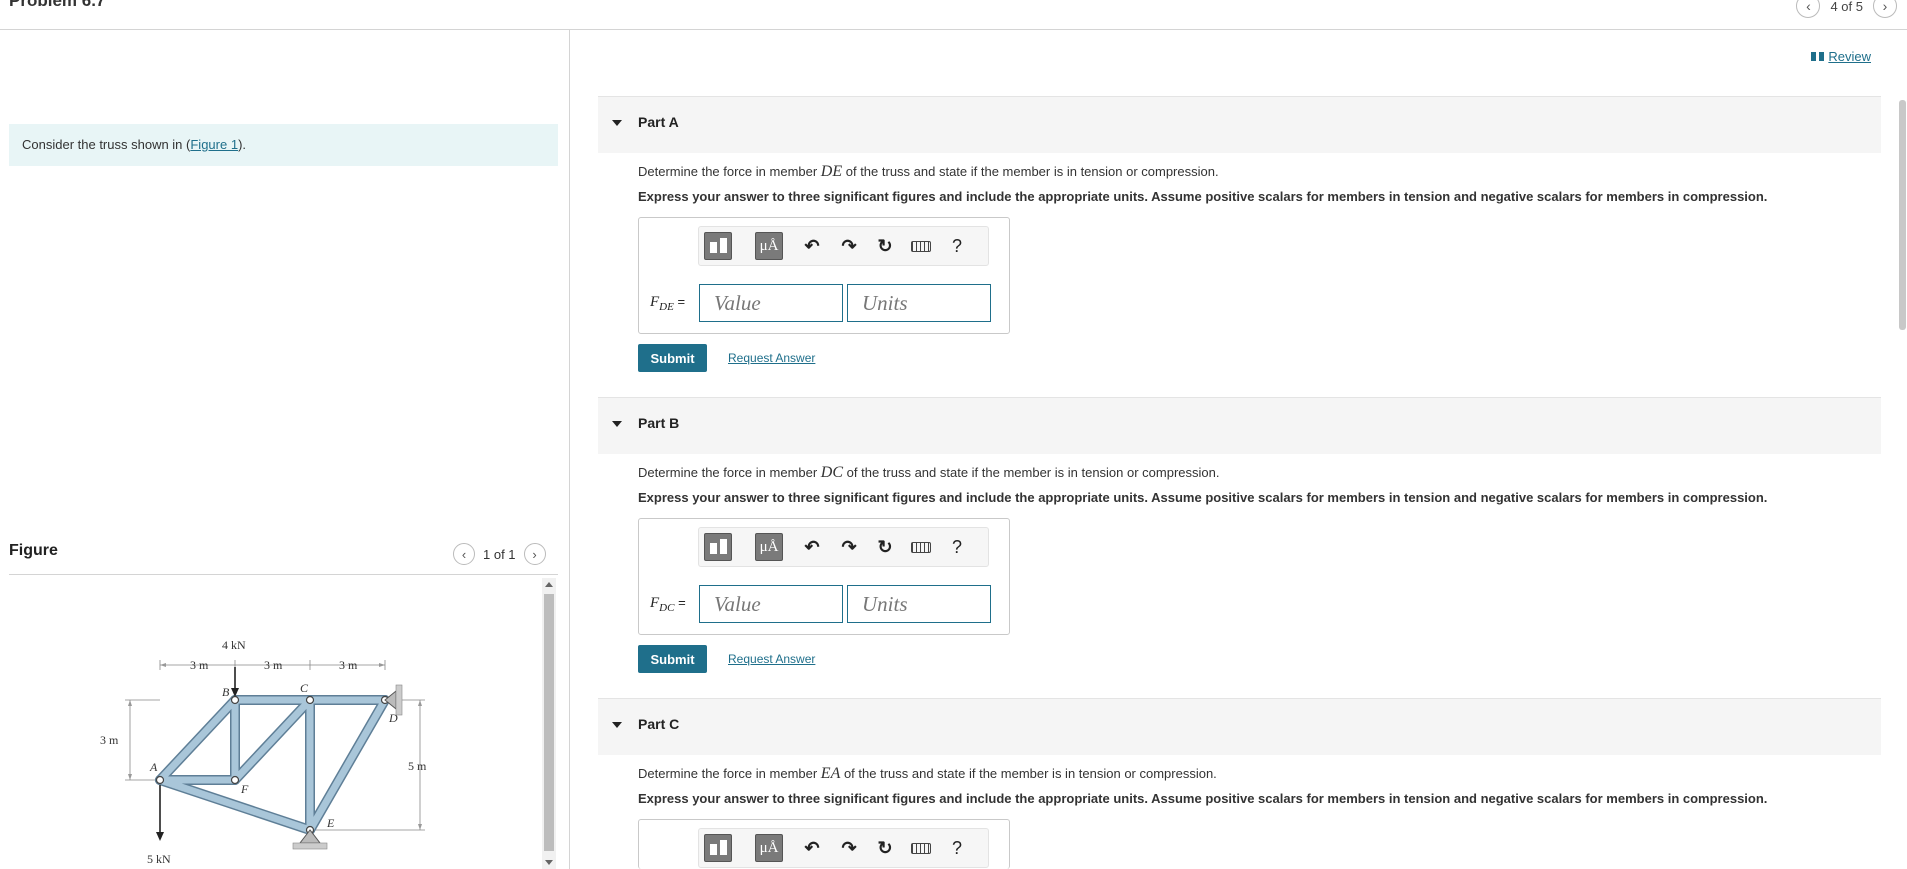  What do you see at coordinates (672, 659) in the screenshot?
I see `part-b-submit-button: Submit` at bounding box center [672, 659].